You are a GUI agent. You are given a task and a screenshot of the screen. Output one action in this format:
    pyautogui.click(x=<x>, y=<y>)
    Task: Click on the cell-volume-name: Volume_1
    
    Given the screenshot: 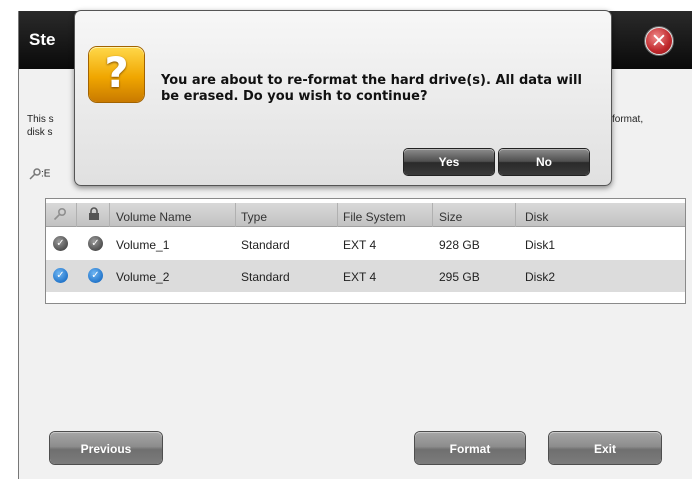 What is the action you would take?
    pyautogui.click(x=143, y=245)
    